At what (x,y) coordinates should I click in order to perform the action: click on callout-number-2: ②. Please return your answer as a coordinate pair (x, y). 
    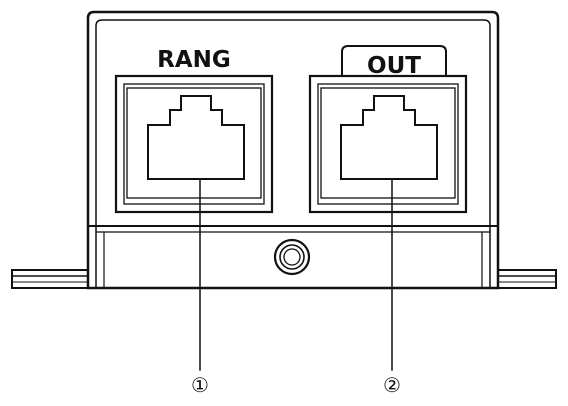
    Looking at the image, I should click on (392, 385).